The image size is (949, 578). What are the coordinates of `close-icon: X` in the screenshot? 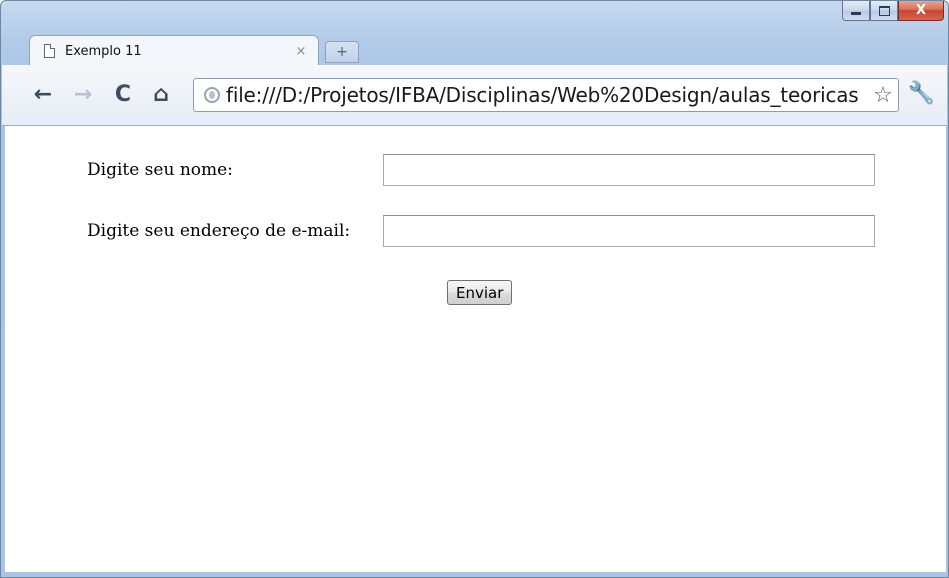 It's located at (921, 10).